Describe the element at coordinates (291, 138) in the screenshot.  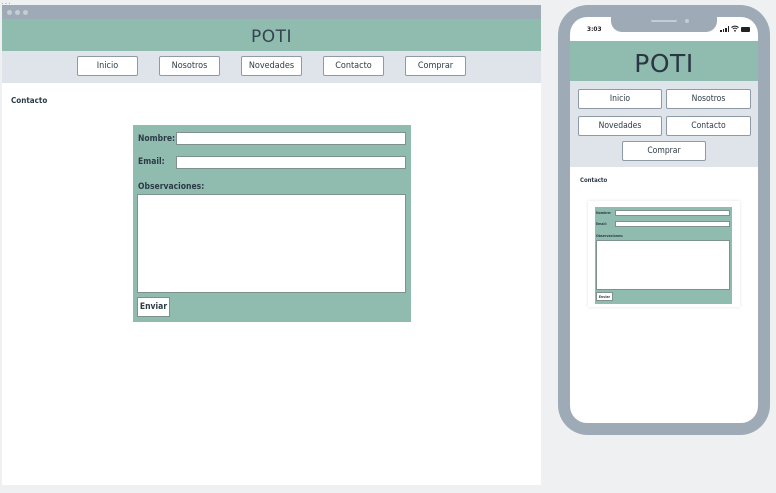
I see `name-input` at that location.